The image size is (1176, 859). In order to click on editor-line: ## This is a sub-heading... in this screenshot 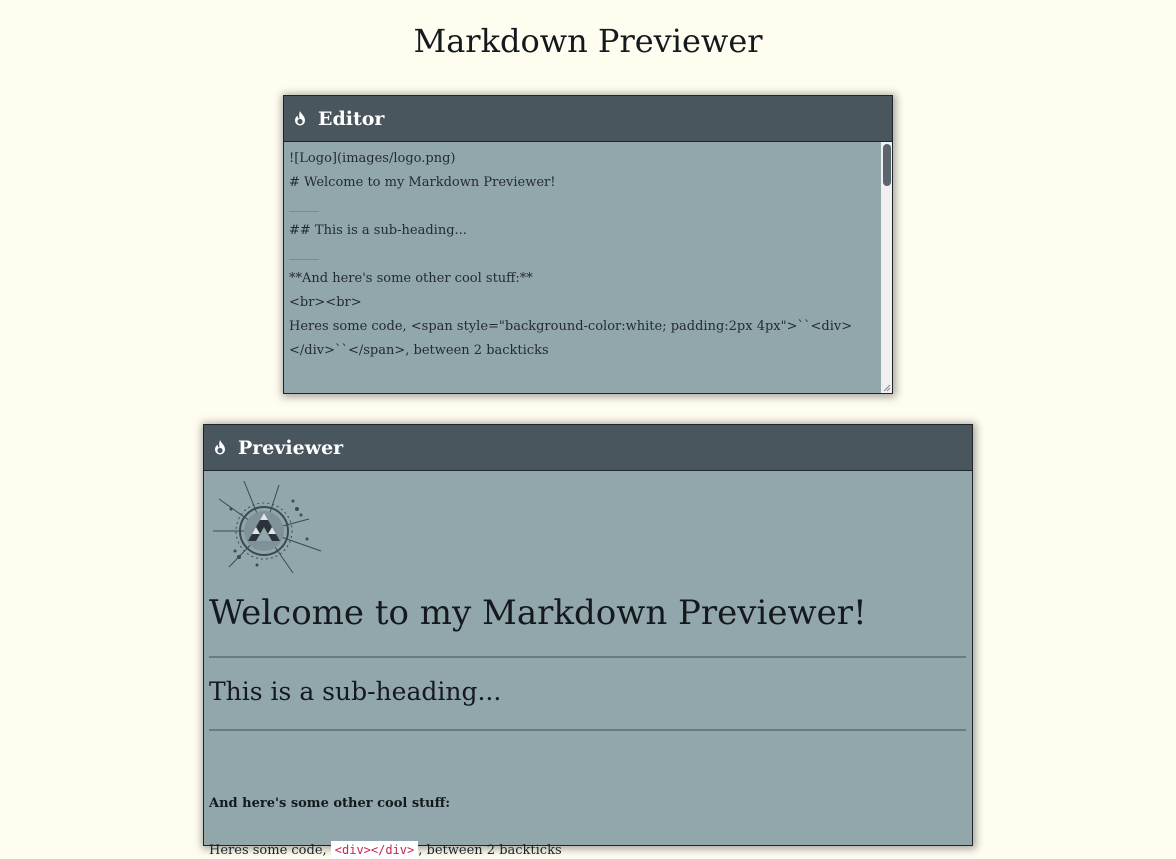, I will do `click(378, 230)`.